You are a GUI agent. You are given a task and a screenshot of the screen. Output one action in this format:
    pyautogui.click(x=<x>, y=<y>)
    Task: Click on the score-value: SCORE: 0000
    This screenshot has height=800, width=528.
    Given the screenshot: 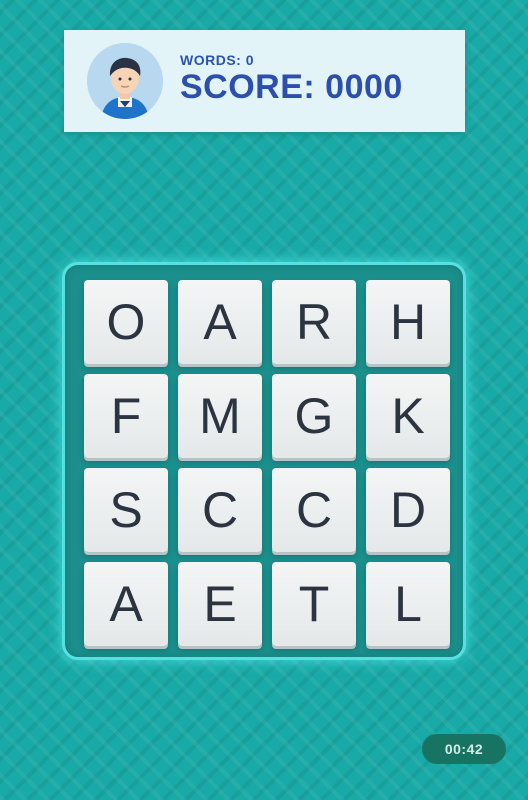 What is the action you would take?
    pyautogui.click(x=291, y=87)
    